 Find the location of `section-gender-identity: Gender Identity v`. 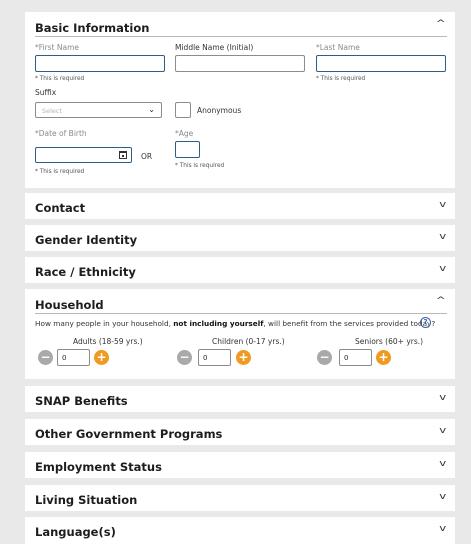

section-gender-identity: Gender Identity v is located at coordinates (240, 238).